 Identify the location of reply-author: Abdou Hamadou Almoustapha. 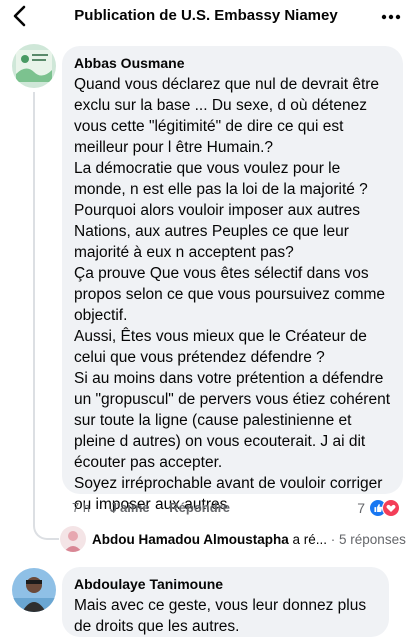
(190, 539).